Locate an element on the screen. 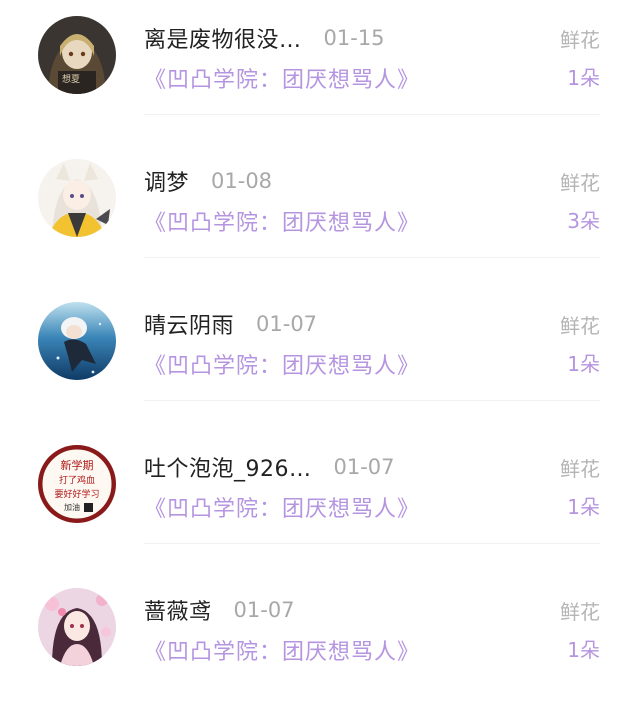  user-name: 蔷薇鸢 is located at coordinates (178, 610).